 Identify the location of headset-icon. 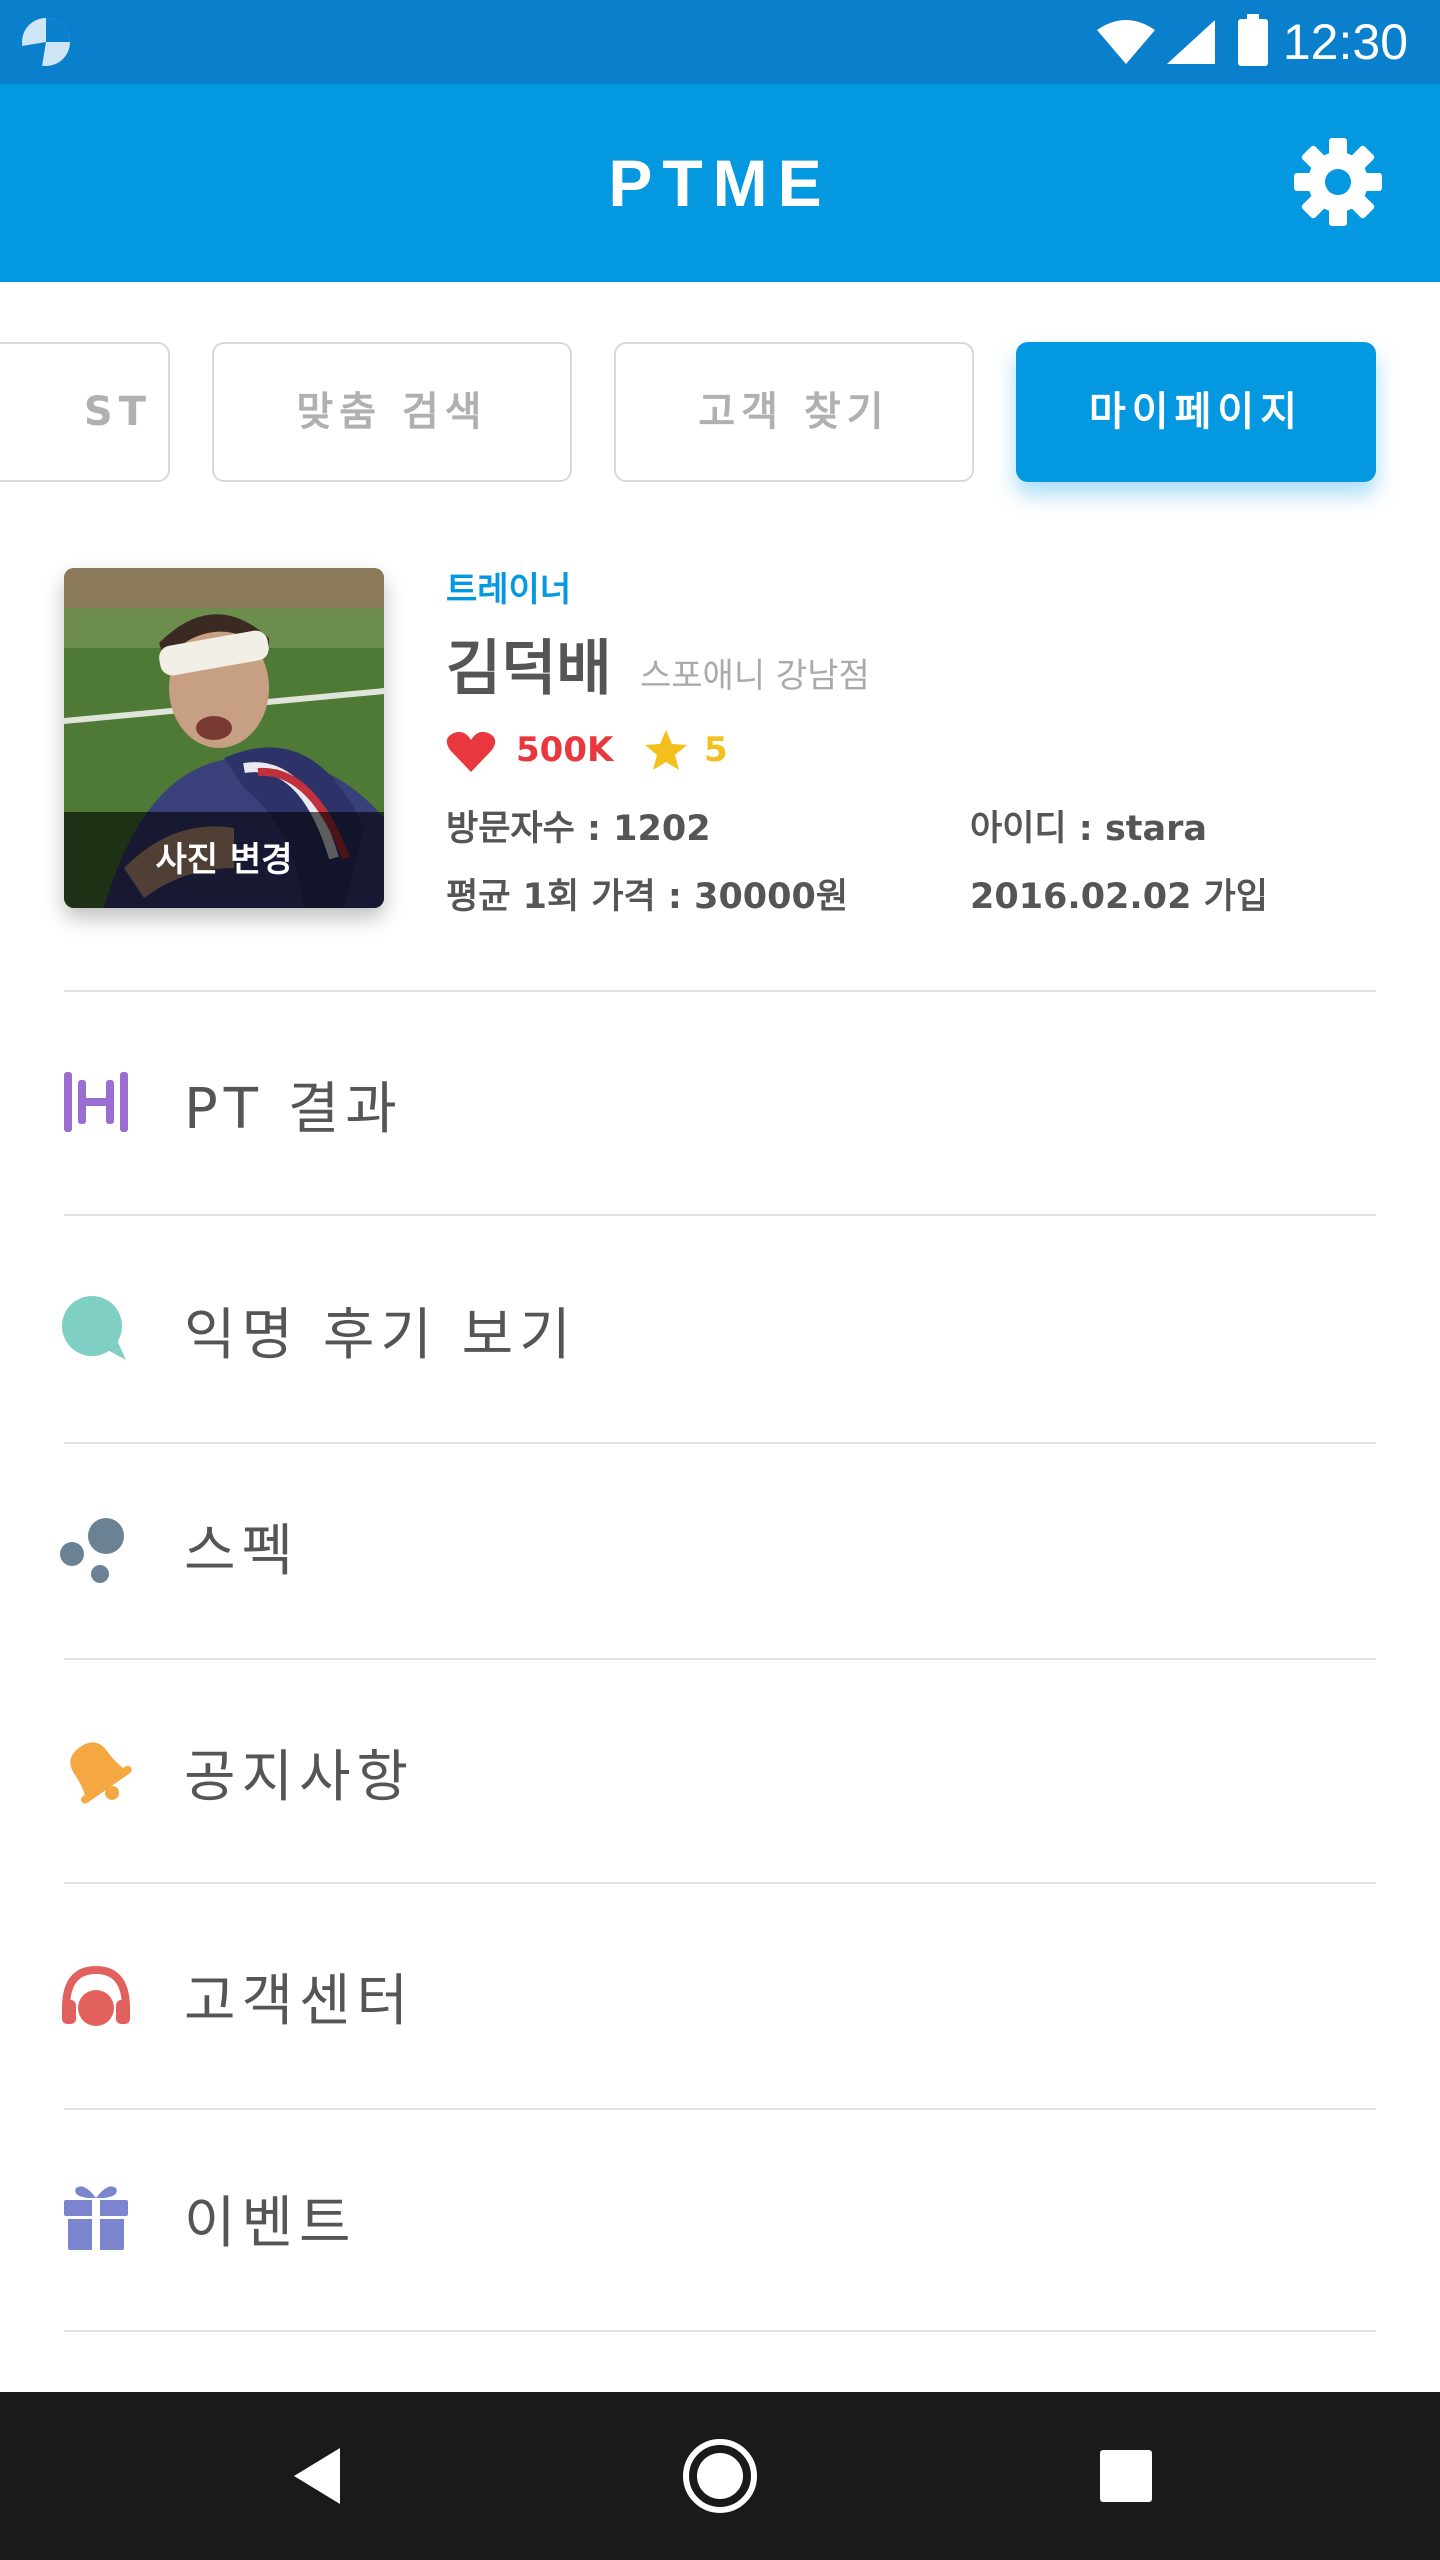
(96, 1995).